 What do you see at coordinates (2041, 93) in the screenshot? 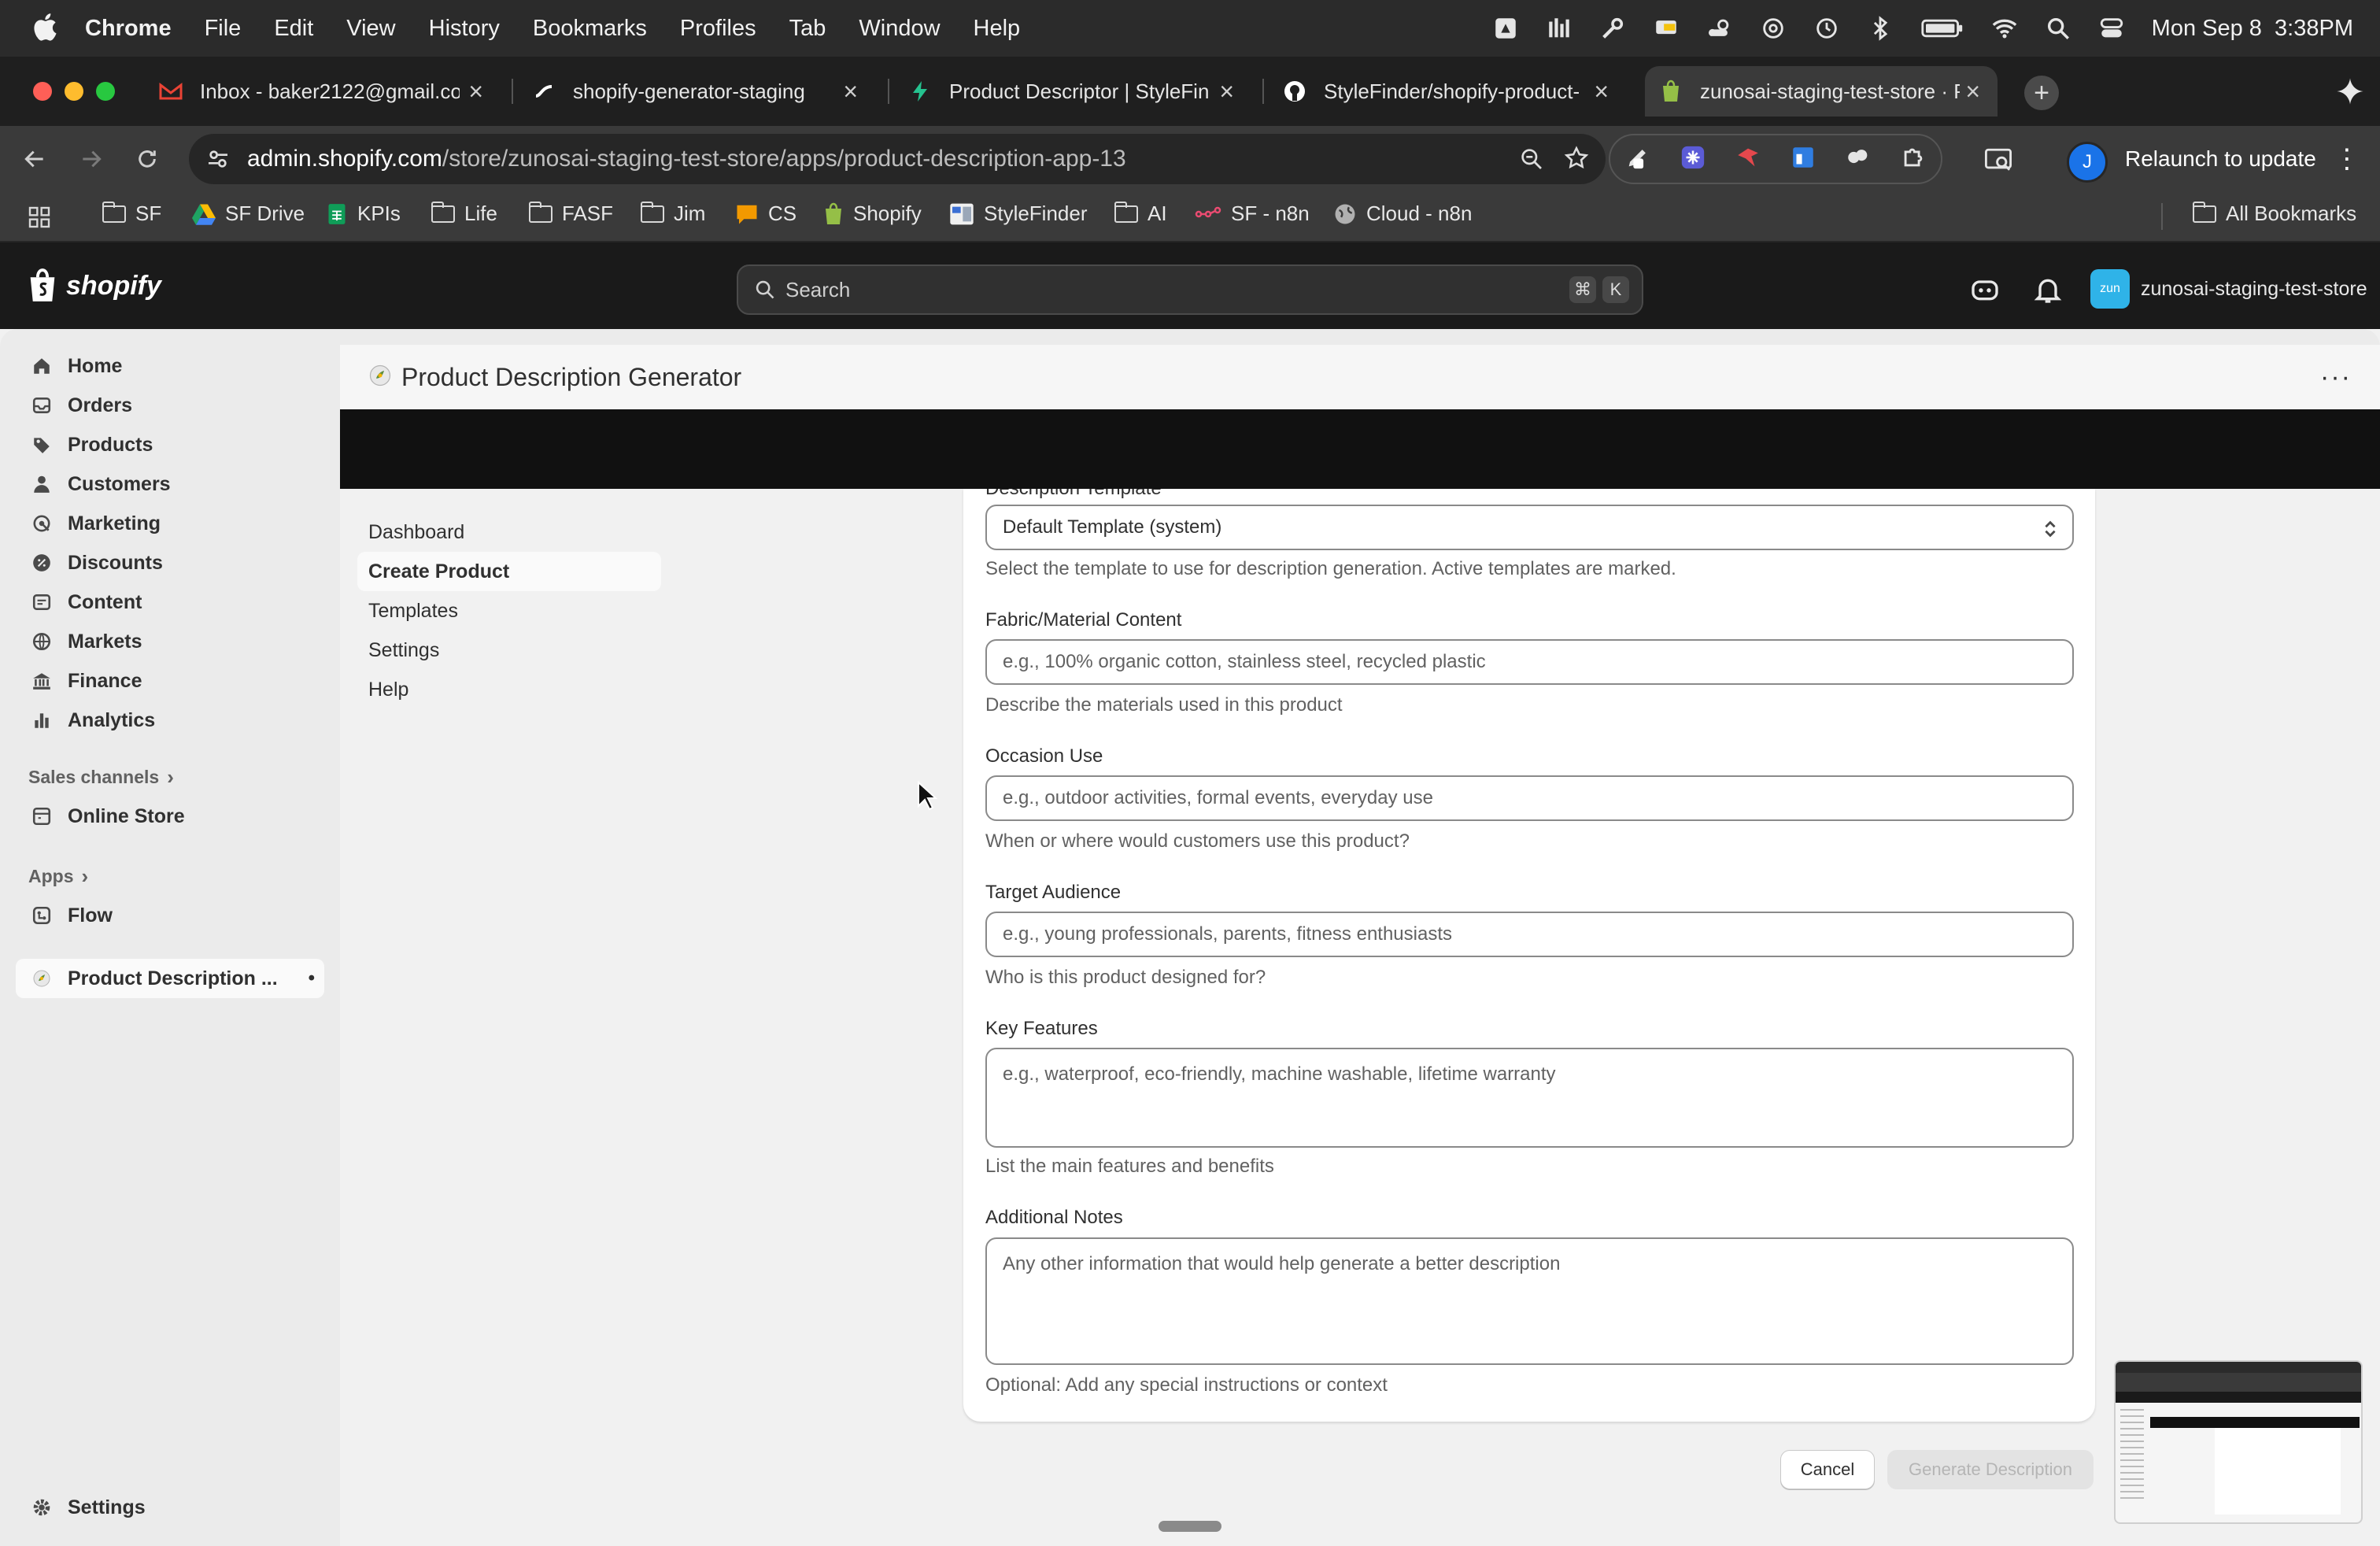
I see `new-tab-button: +` at bounding box center [2041, 93].